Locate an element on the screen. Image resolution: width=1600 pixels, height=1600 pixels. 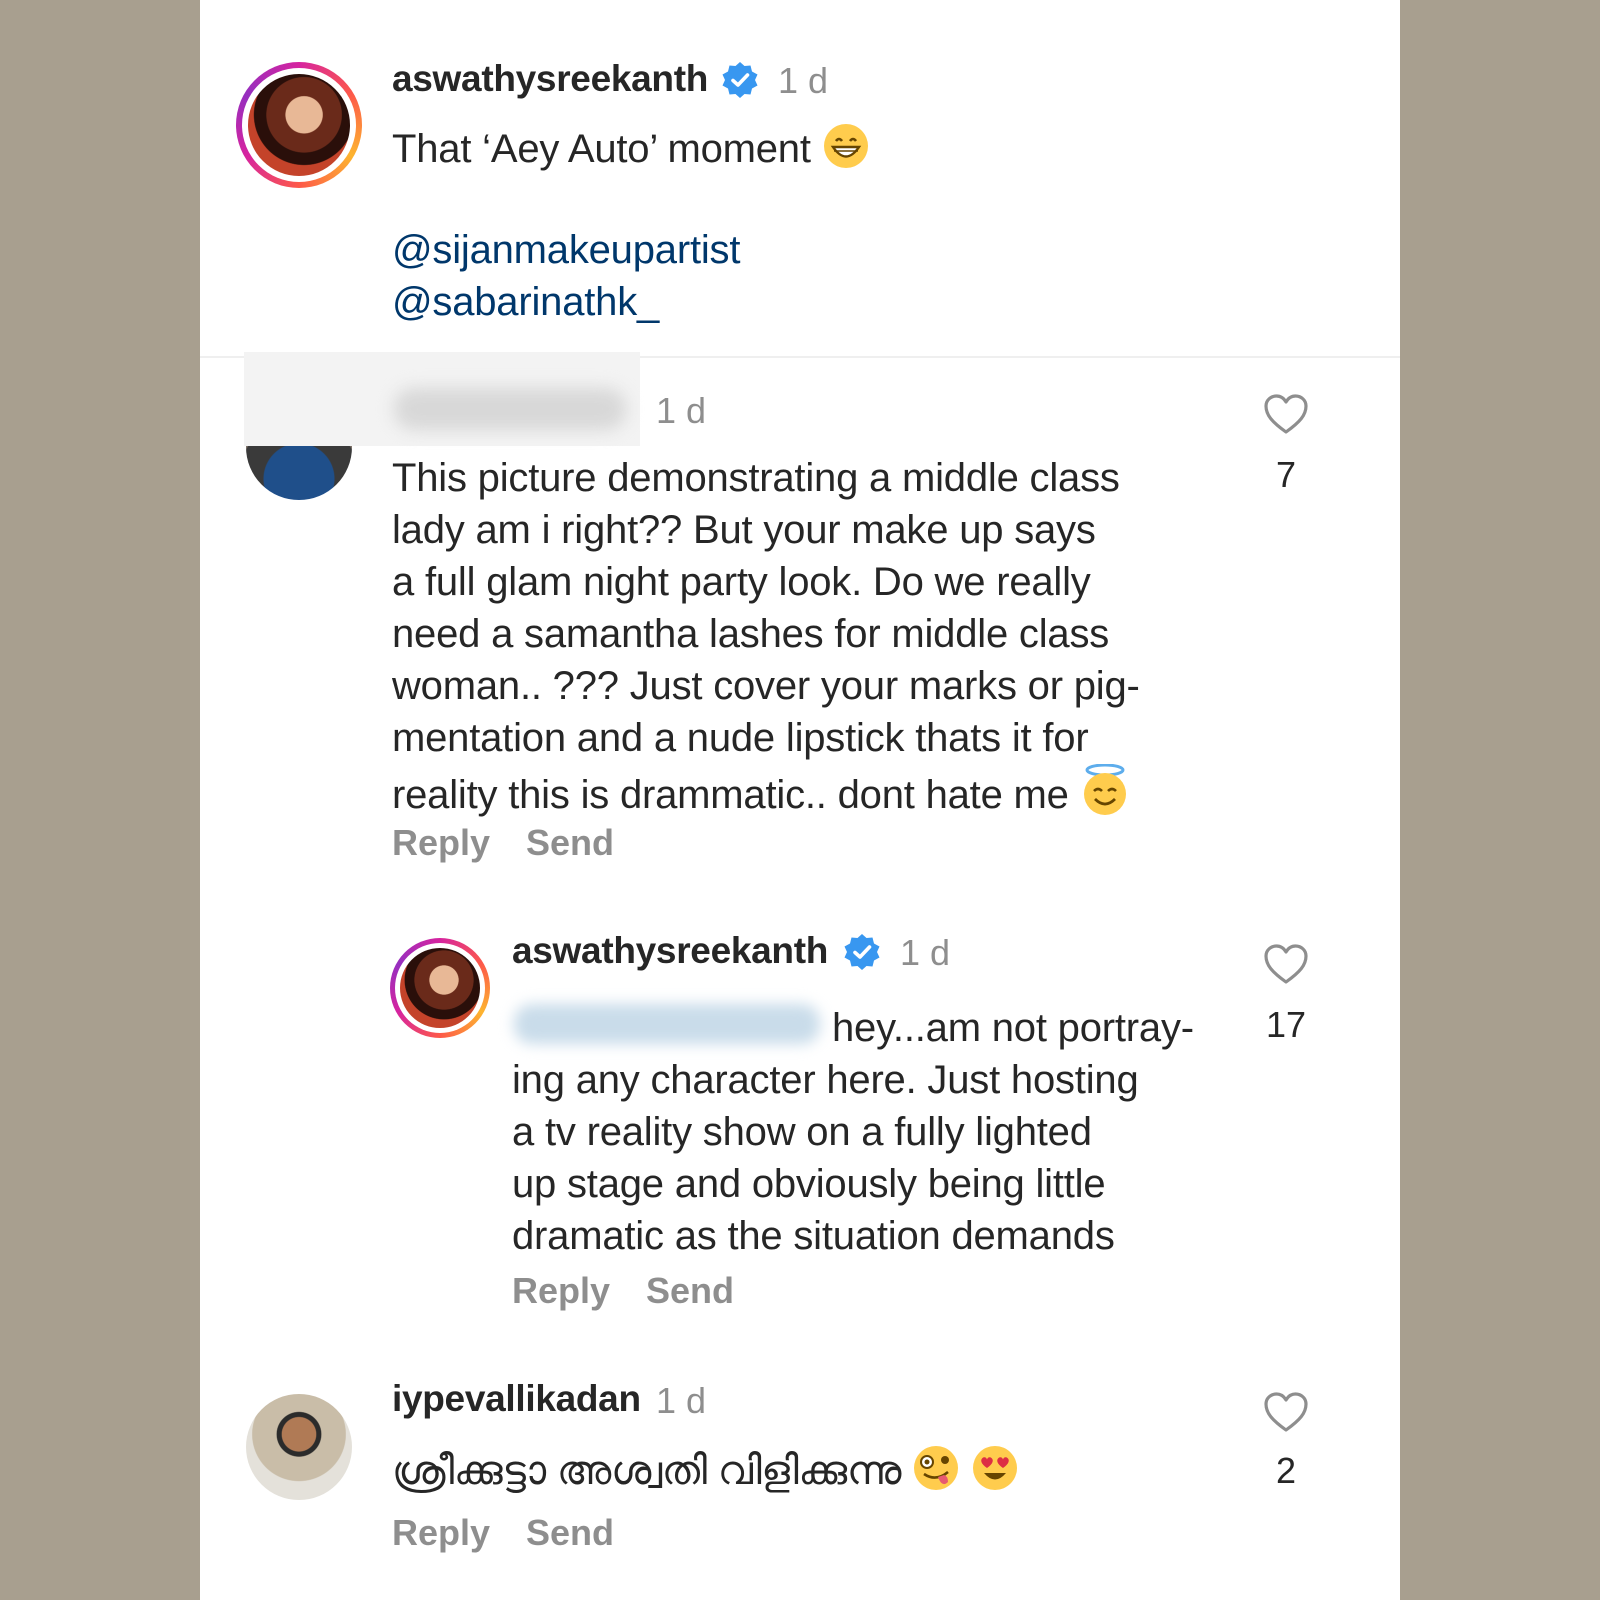
comment-username: iypevallikadan is located at coordinates (516, 1399).